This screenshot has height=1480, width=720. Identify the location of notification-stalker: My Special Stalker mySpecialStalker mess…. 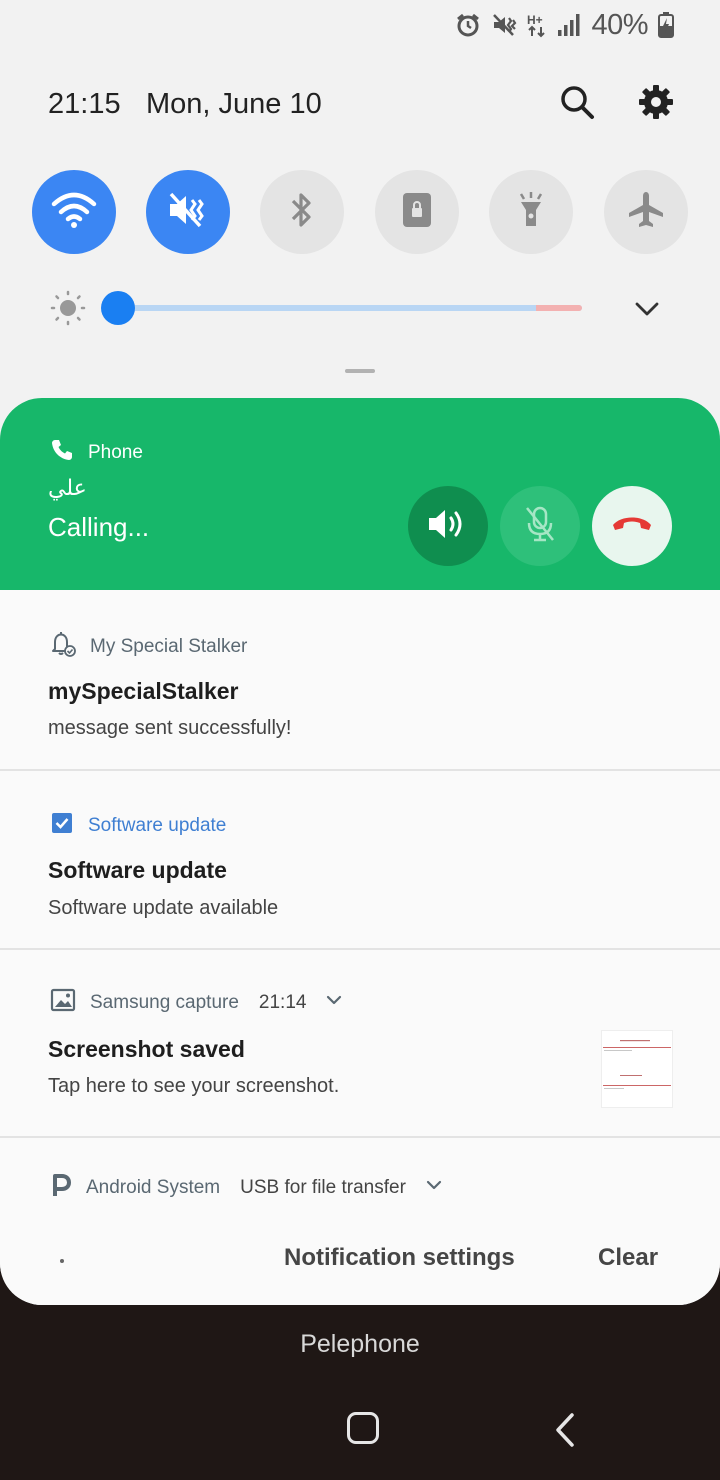
(360, 680).